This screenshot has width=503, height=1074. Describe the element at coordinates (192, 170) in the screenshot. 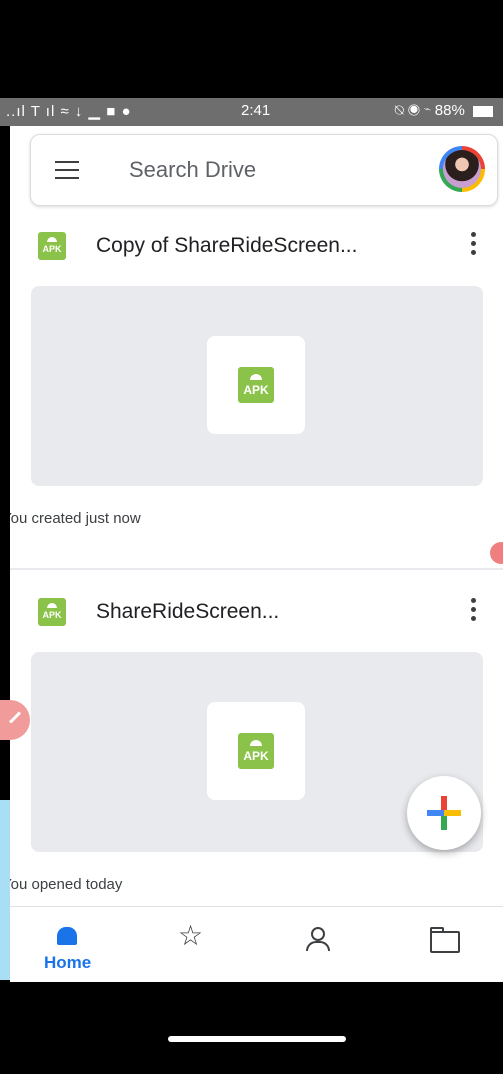

I see `search-input: Search Drive` at that location.